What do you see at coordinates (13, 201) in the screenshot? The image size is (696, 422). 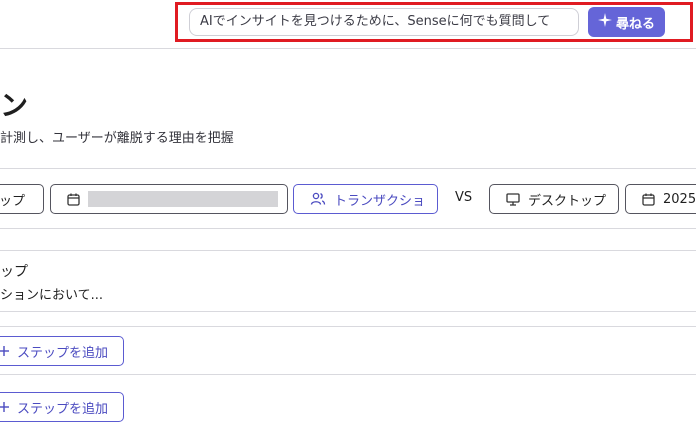 I see `filter-pill-left-label: ップ` at bounding box center [13, 201].